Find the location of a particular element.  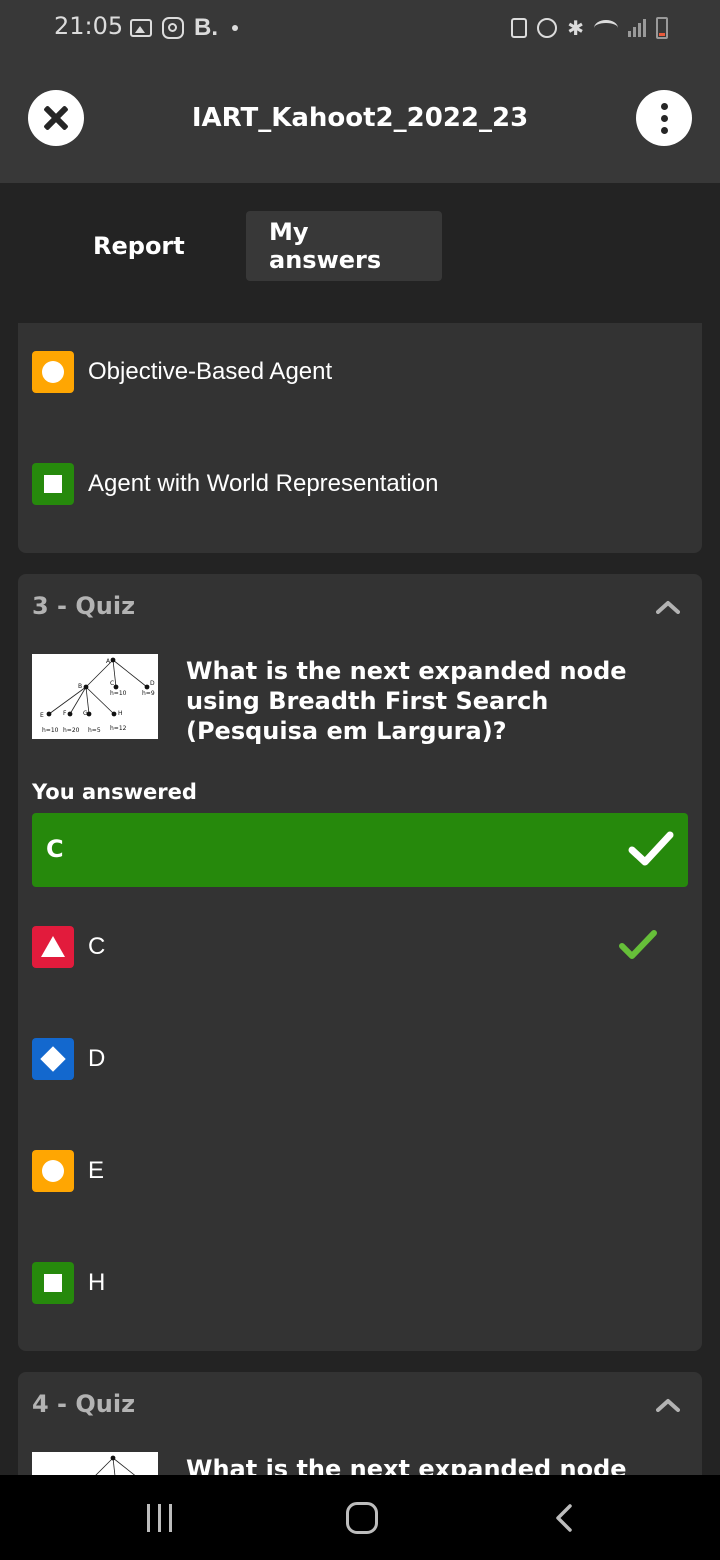

you-answered-label: You answered is located at coordinates (114, 792).